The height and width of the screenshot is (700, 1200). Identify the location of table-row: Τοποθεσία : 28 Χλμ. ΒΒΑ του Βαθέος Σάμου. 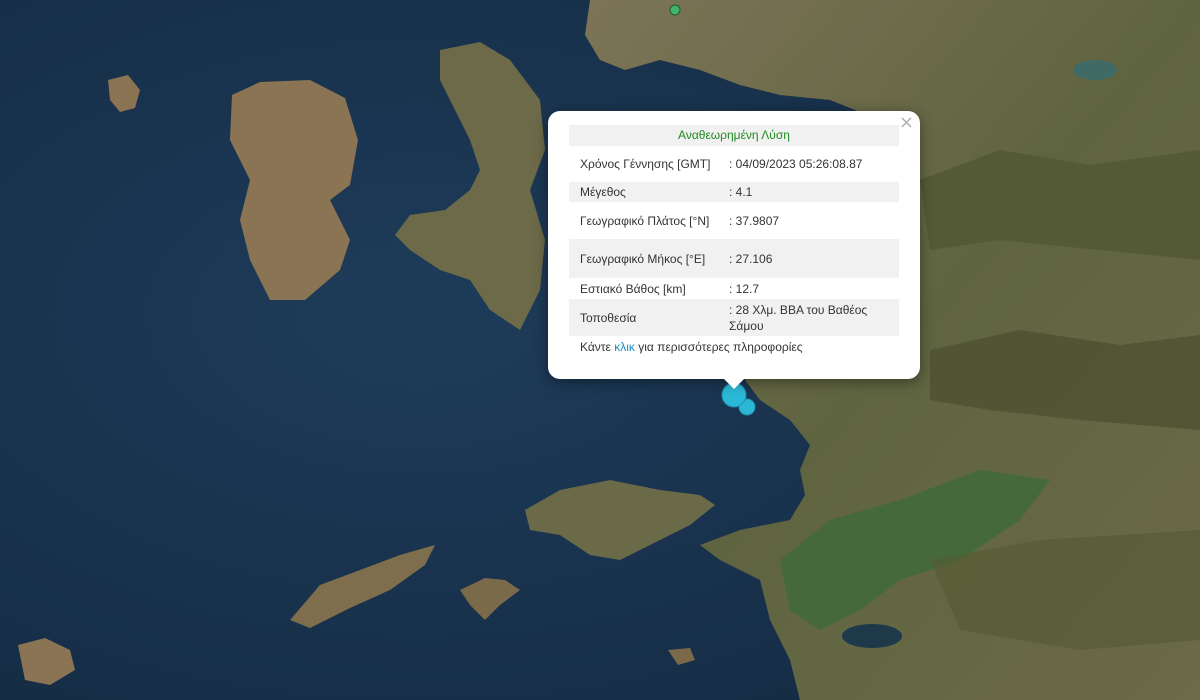
(734, 317).